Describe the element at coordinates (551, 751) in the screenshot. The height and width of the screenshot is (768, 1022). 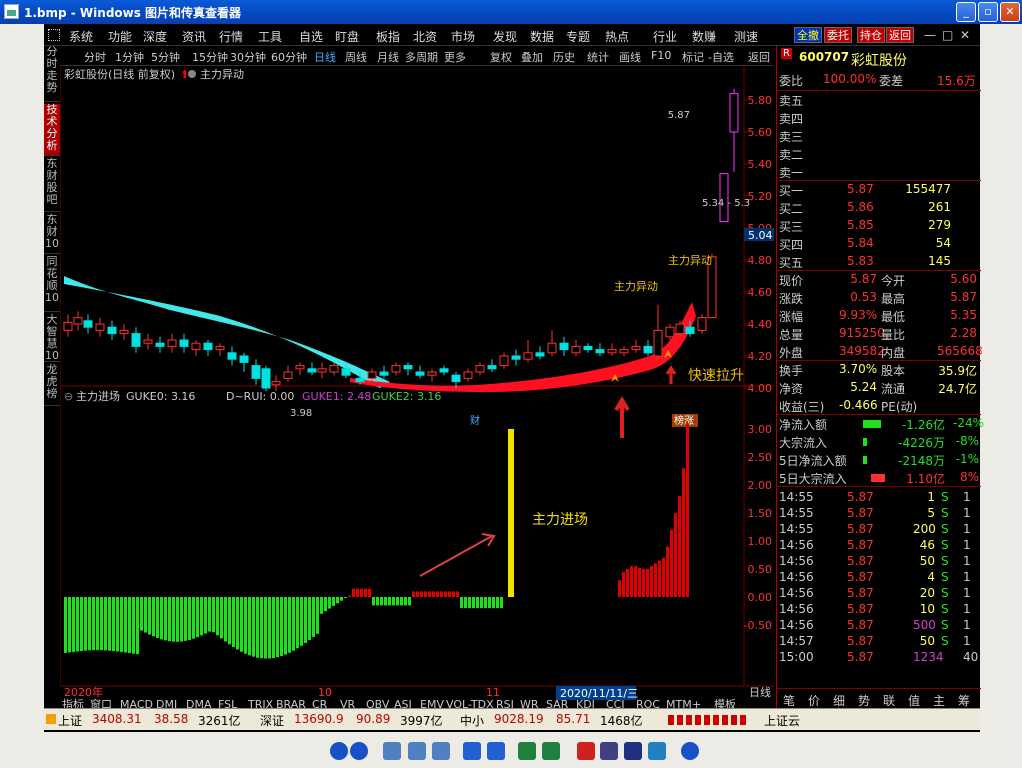
I see `rotate-ccw-icon` at that location.